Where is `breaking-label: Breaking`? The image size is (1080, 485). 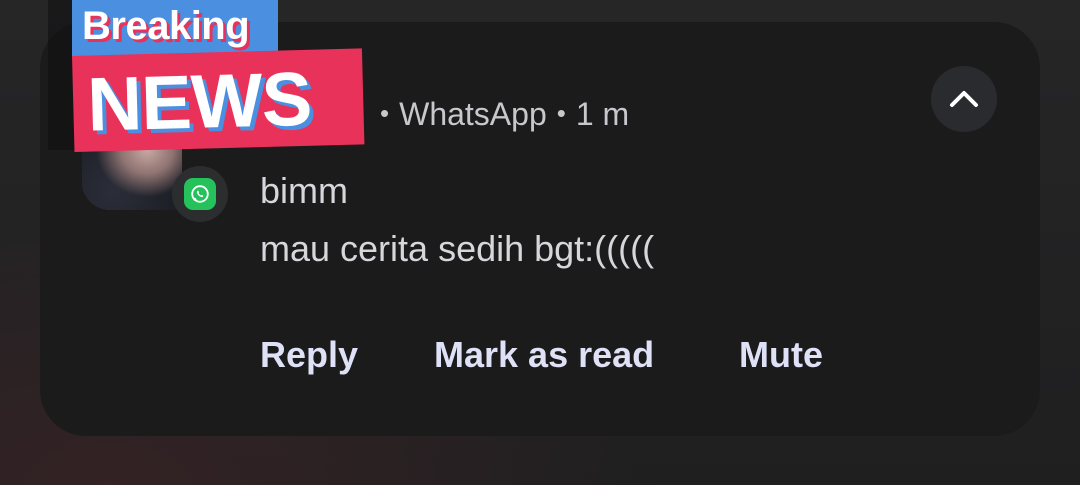
breaking-label: Breaking is located at coordinates (166, 26).